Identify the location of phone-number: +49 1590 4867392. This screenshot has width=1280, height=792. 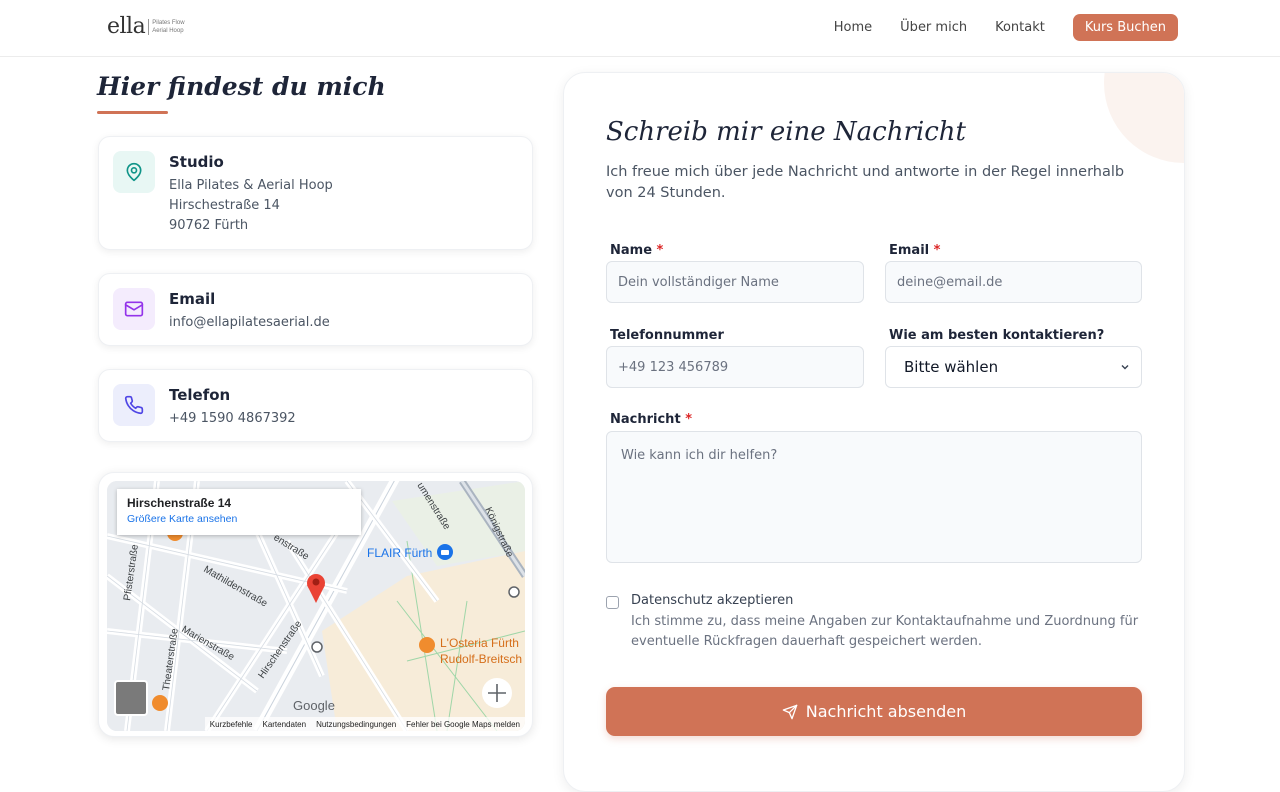
(232, 418).